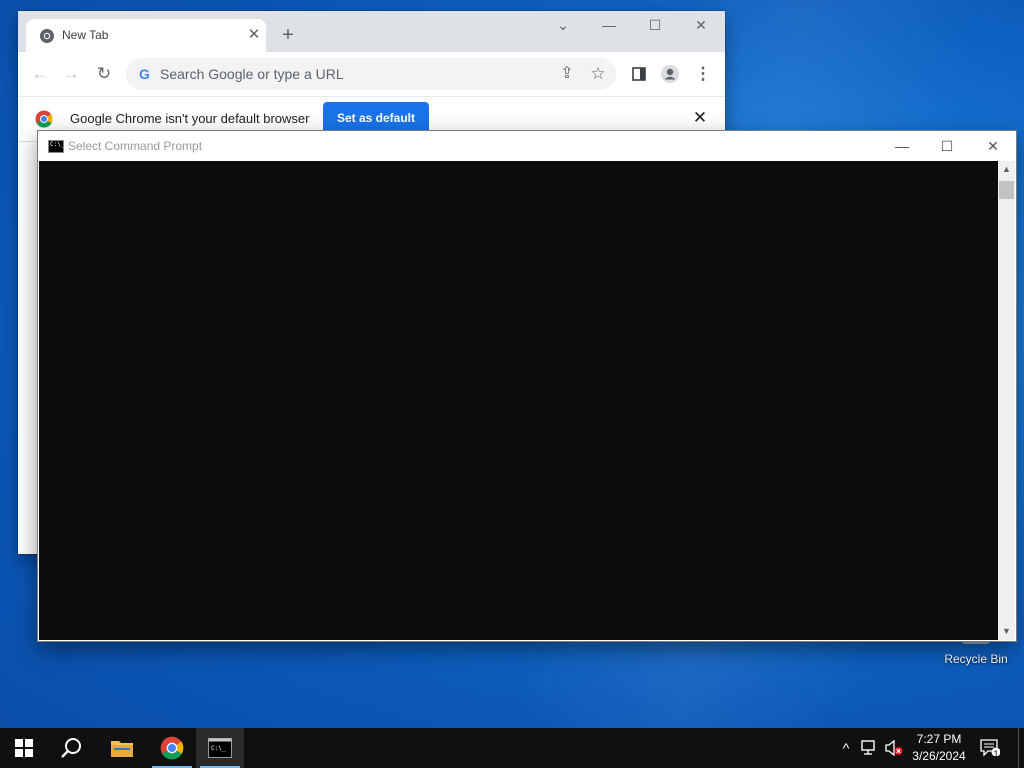 The width and height of the screenshot is (1024, 768). Describe the element at coordinates (288, 35) in the screenshot. I see `new-tab-button: +` at that location.